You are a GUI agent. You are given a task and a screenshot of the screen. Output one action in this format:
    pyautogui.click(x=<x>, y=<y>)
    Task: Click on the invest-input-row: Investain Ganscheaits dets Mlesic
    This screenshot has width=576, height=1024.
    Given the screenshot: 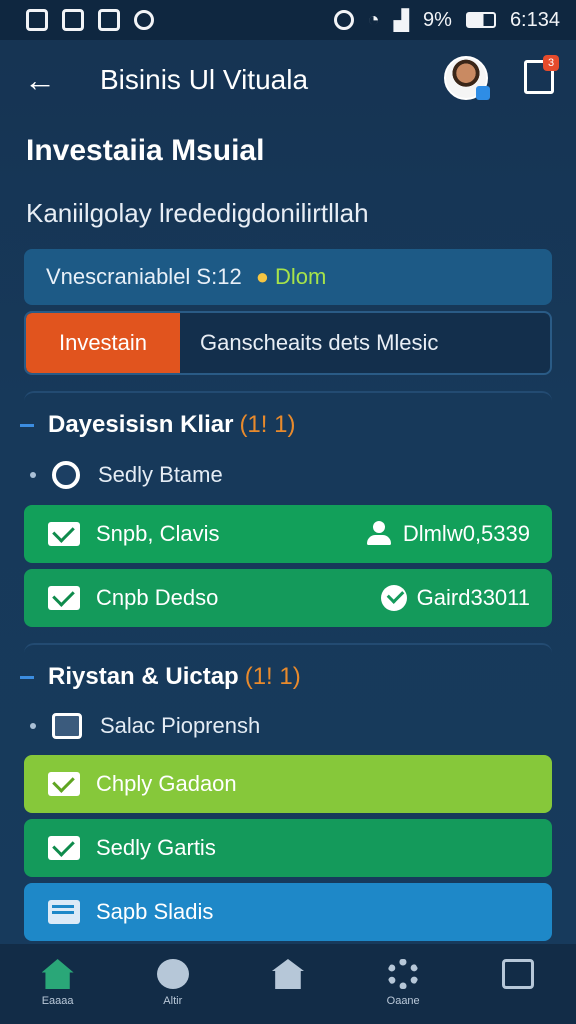 What is the action you would take?
    pyautogui.click(x=288, y=343)
    